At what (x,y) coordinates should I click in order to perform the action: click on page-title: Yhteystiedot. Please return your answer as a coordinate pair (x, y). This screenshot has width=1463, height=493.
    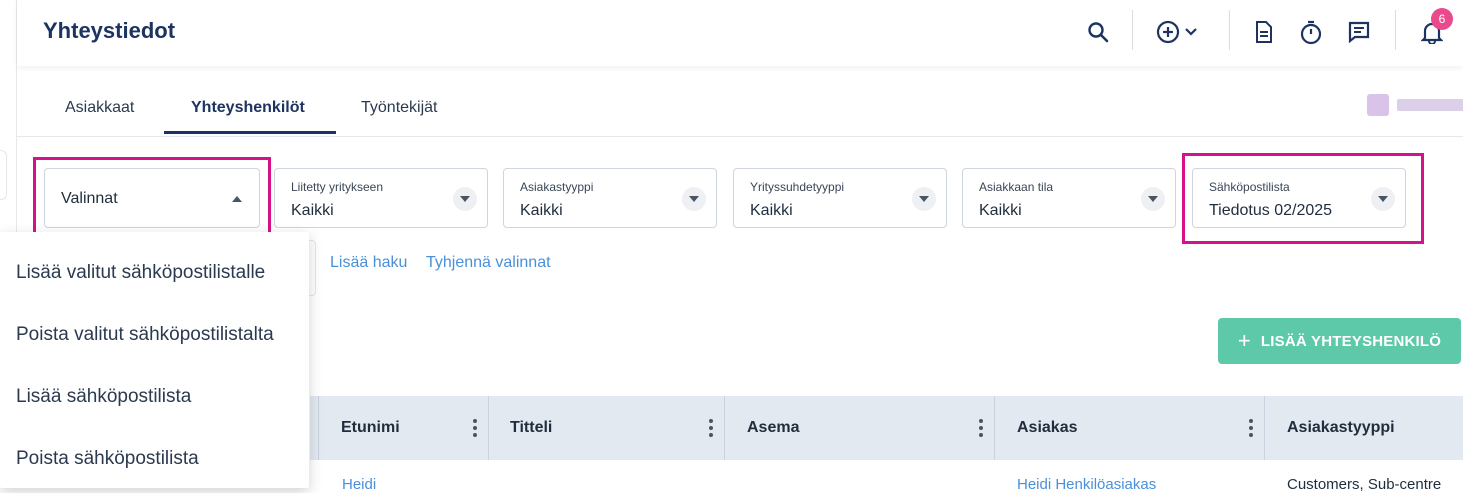
    Looking at the image, I should click on (109, 30).